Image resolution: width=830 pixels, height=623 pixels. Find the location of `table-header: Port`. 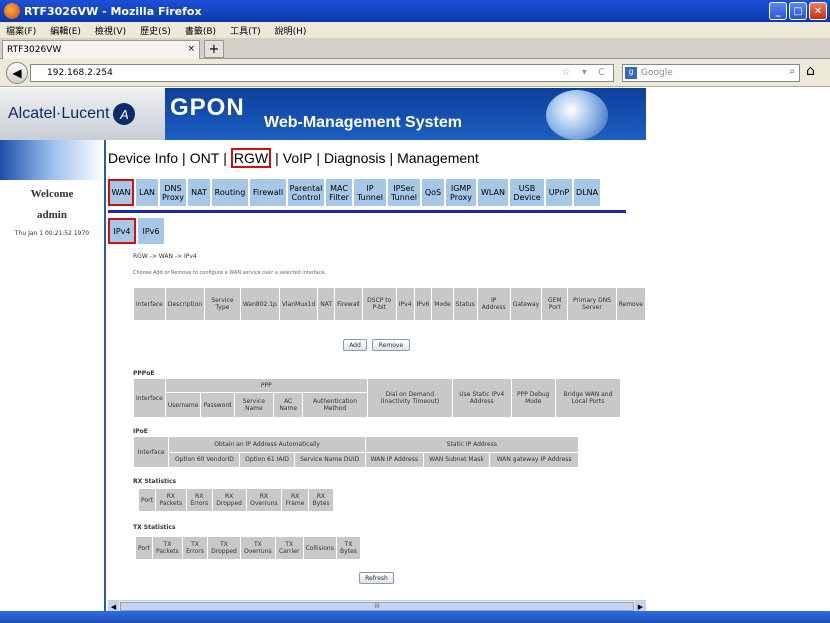

table-header: Port is located at coordinates (144, 548).